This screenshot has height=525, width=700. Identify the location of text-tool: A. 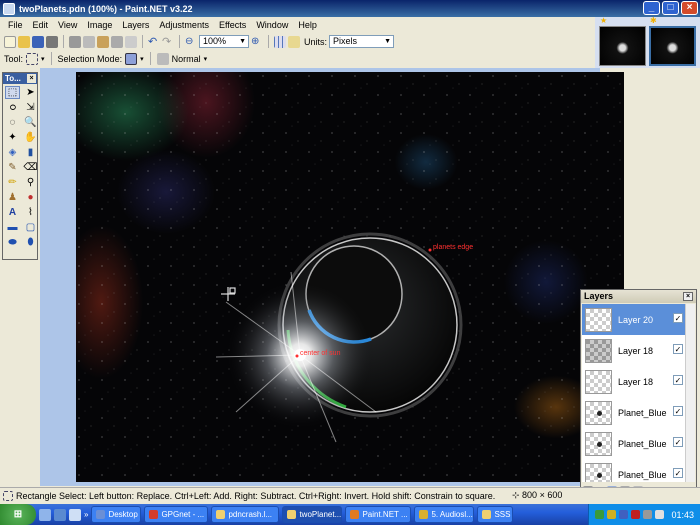
(12, 212).